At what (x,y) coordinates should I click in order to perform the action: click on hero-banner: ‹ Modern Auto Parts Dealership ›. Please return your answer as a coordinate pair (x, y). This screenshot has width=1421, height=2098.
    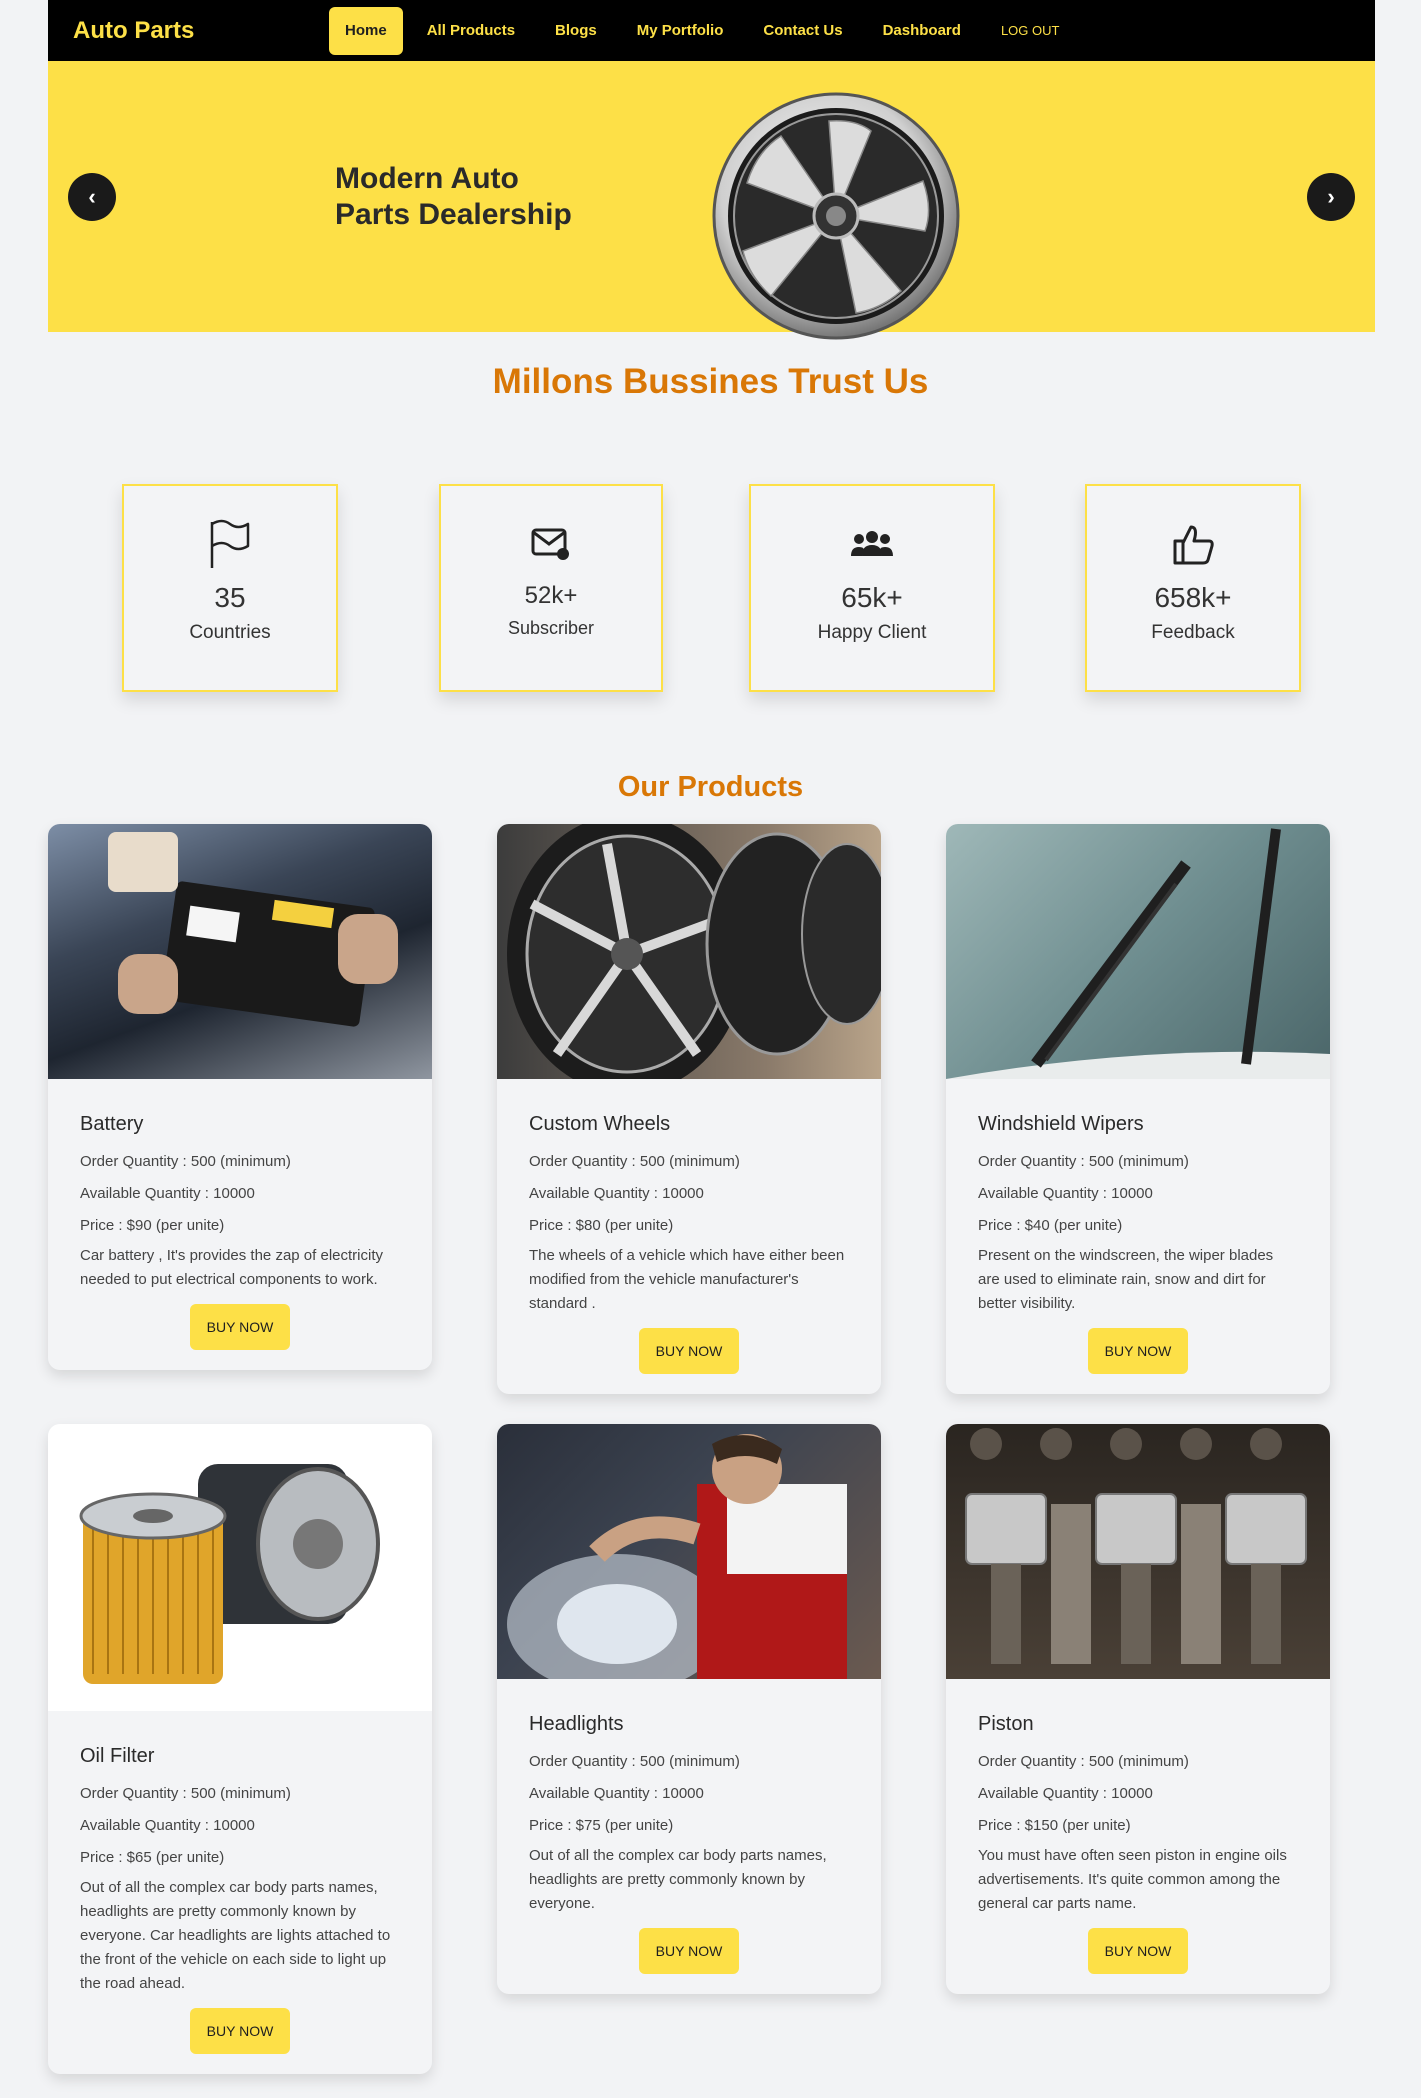
    Looking at the image, I should click on (711, 200).